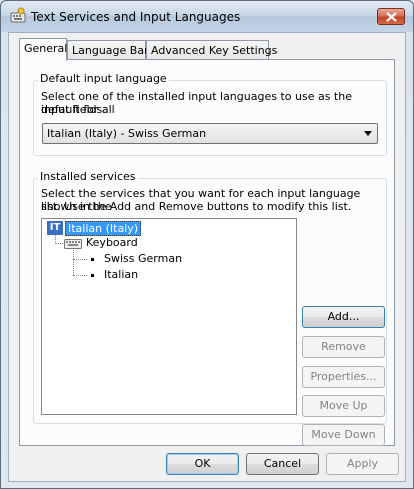  What do you see at coordinates (127, 133) in the screenshot?
I see `default-language-value: Italian (Italy) - Swiss German` at bounding box center [127, 133].